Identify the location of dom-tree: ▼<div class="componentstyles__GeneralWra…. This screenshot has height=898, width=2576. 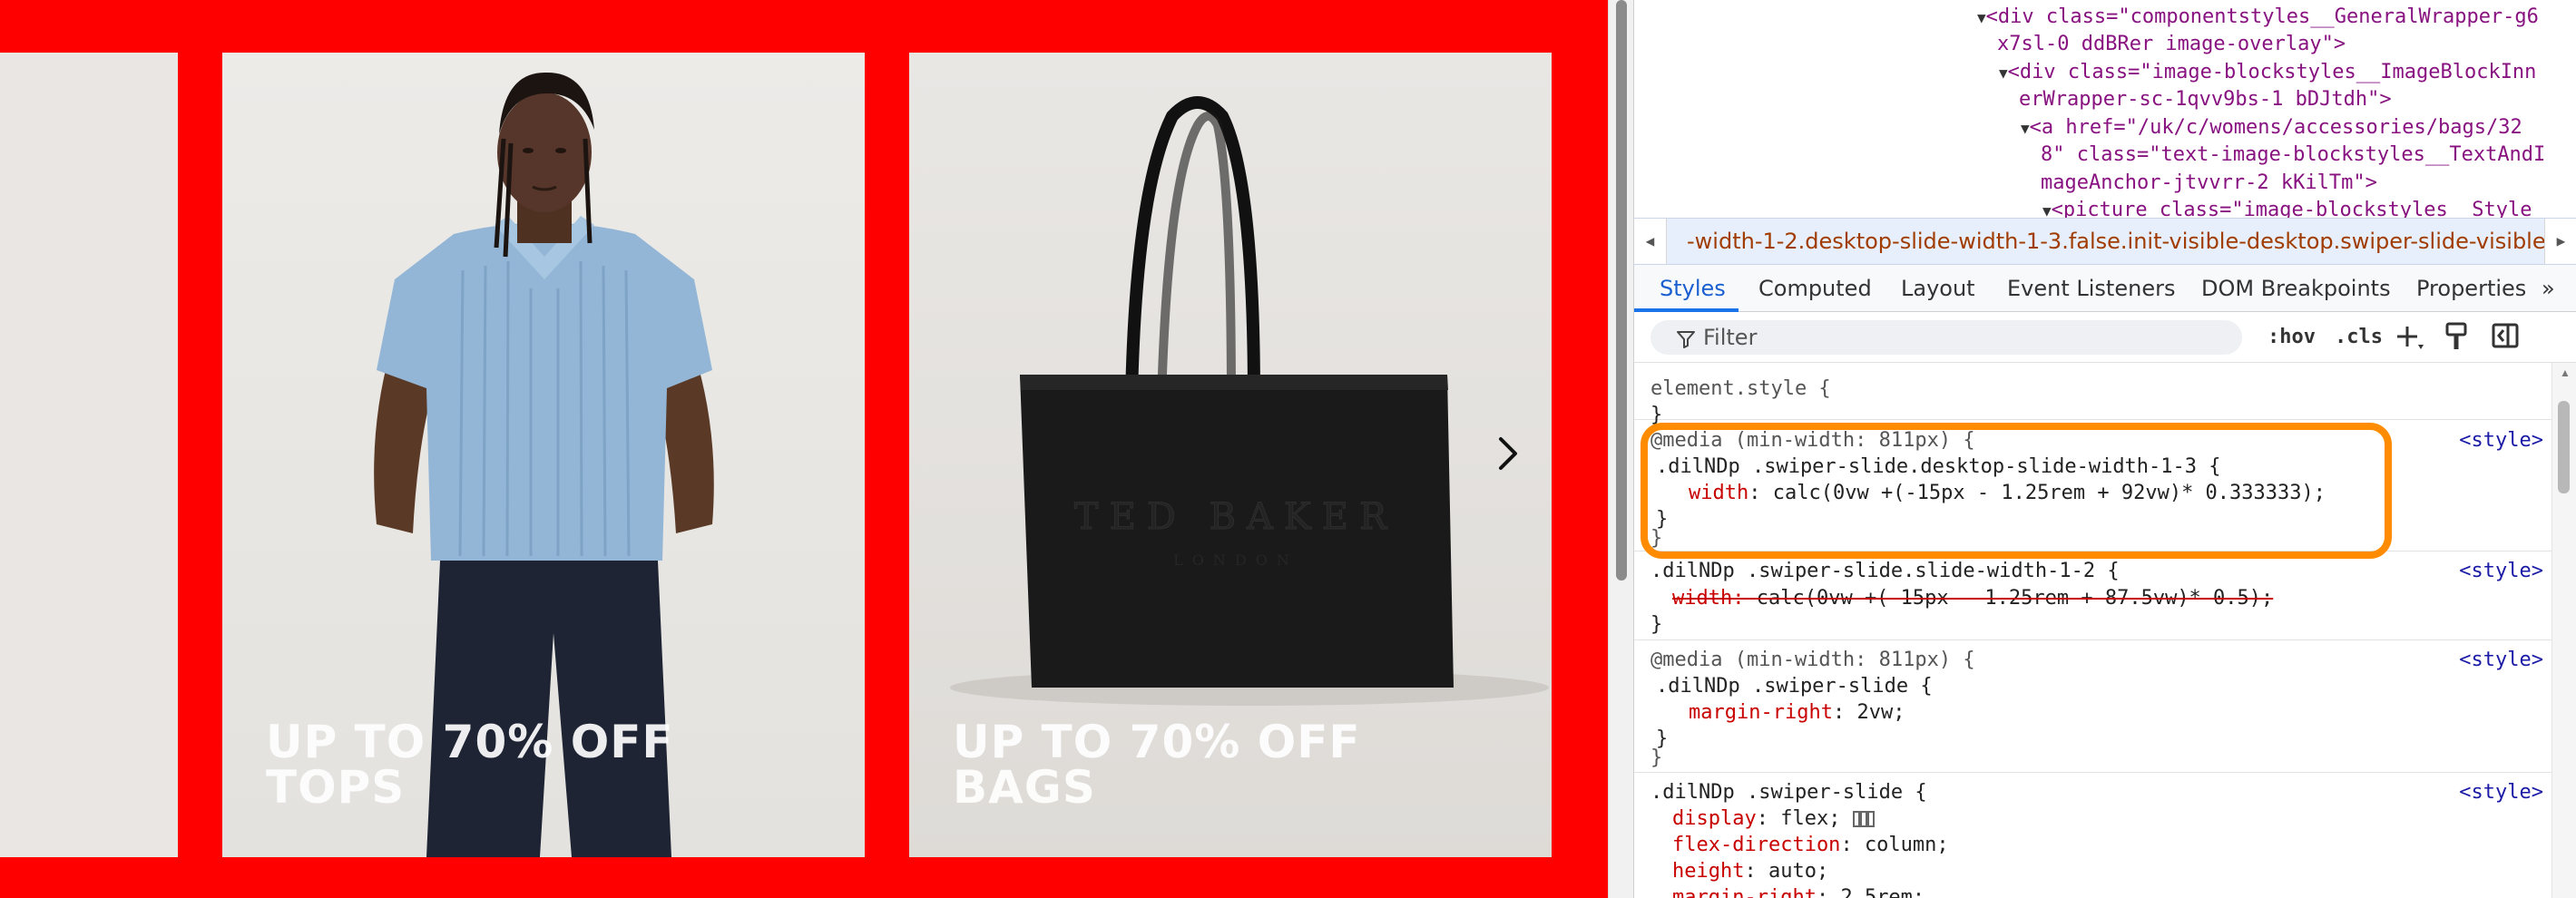
(2105, 109).